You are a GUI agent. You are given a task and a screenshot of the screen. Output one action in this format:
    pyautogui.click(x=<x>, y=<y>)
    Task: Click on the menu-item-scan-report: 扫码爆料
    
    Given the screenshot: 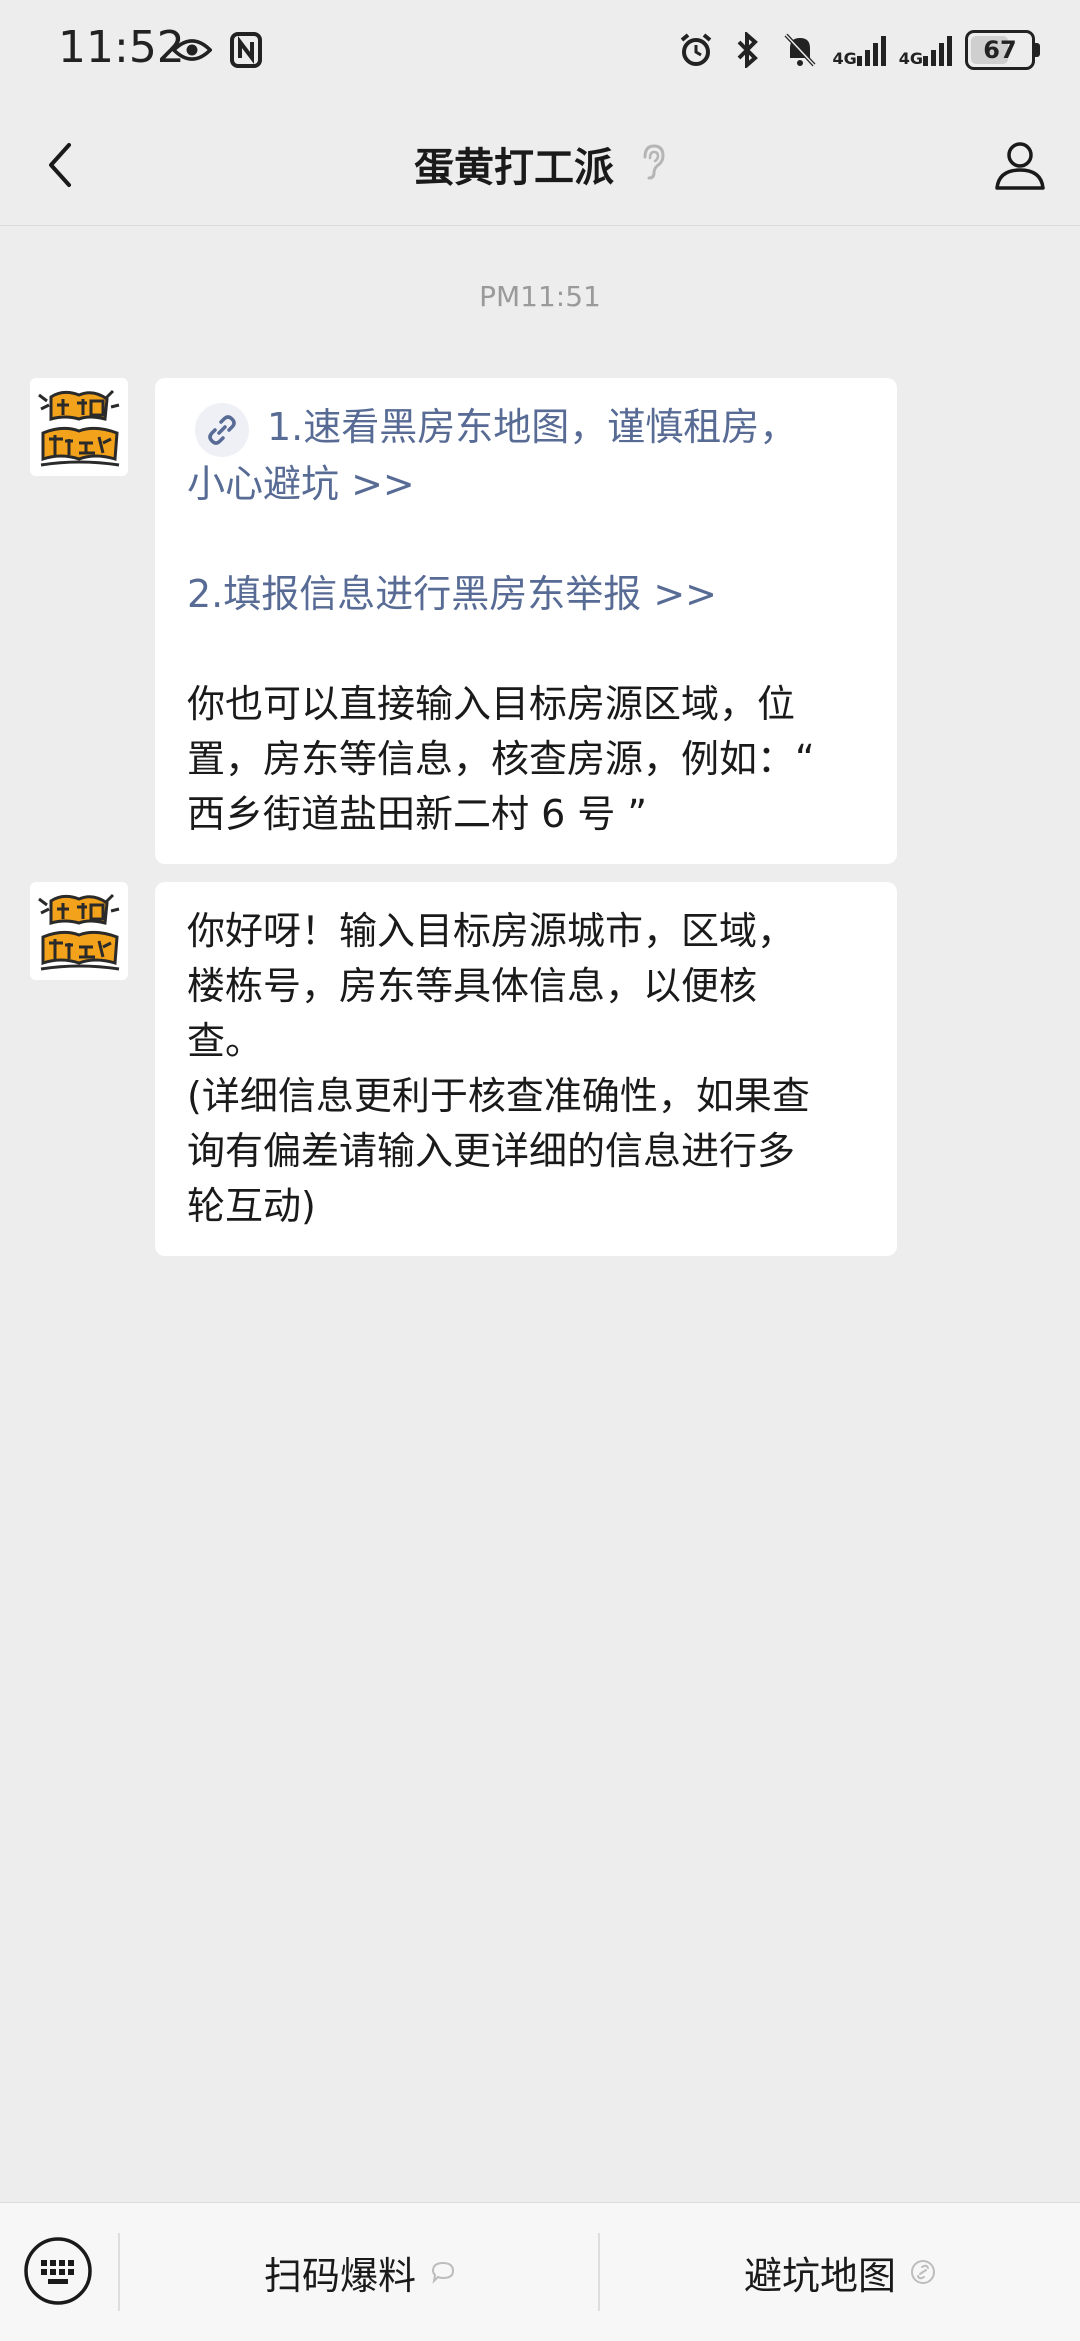 What is the action you would take?
    pyautogui.click(x=360, y=2272)
    